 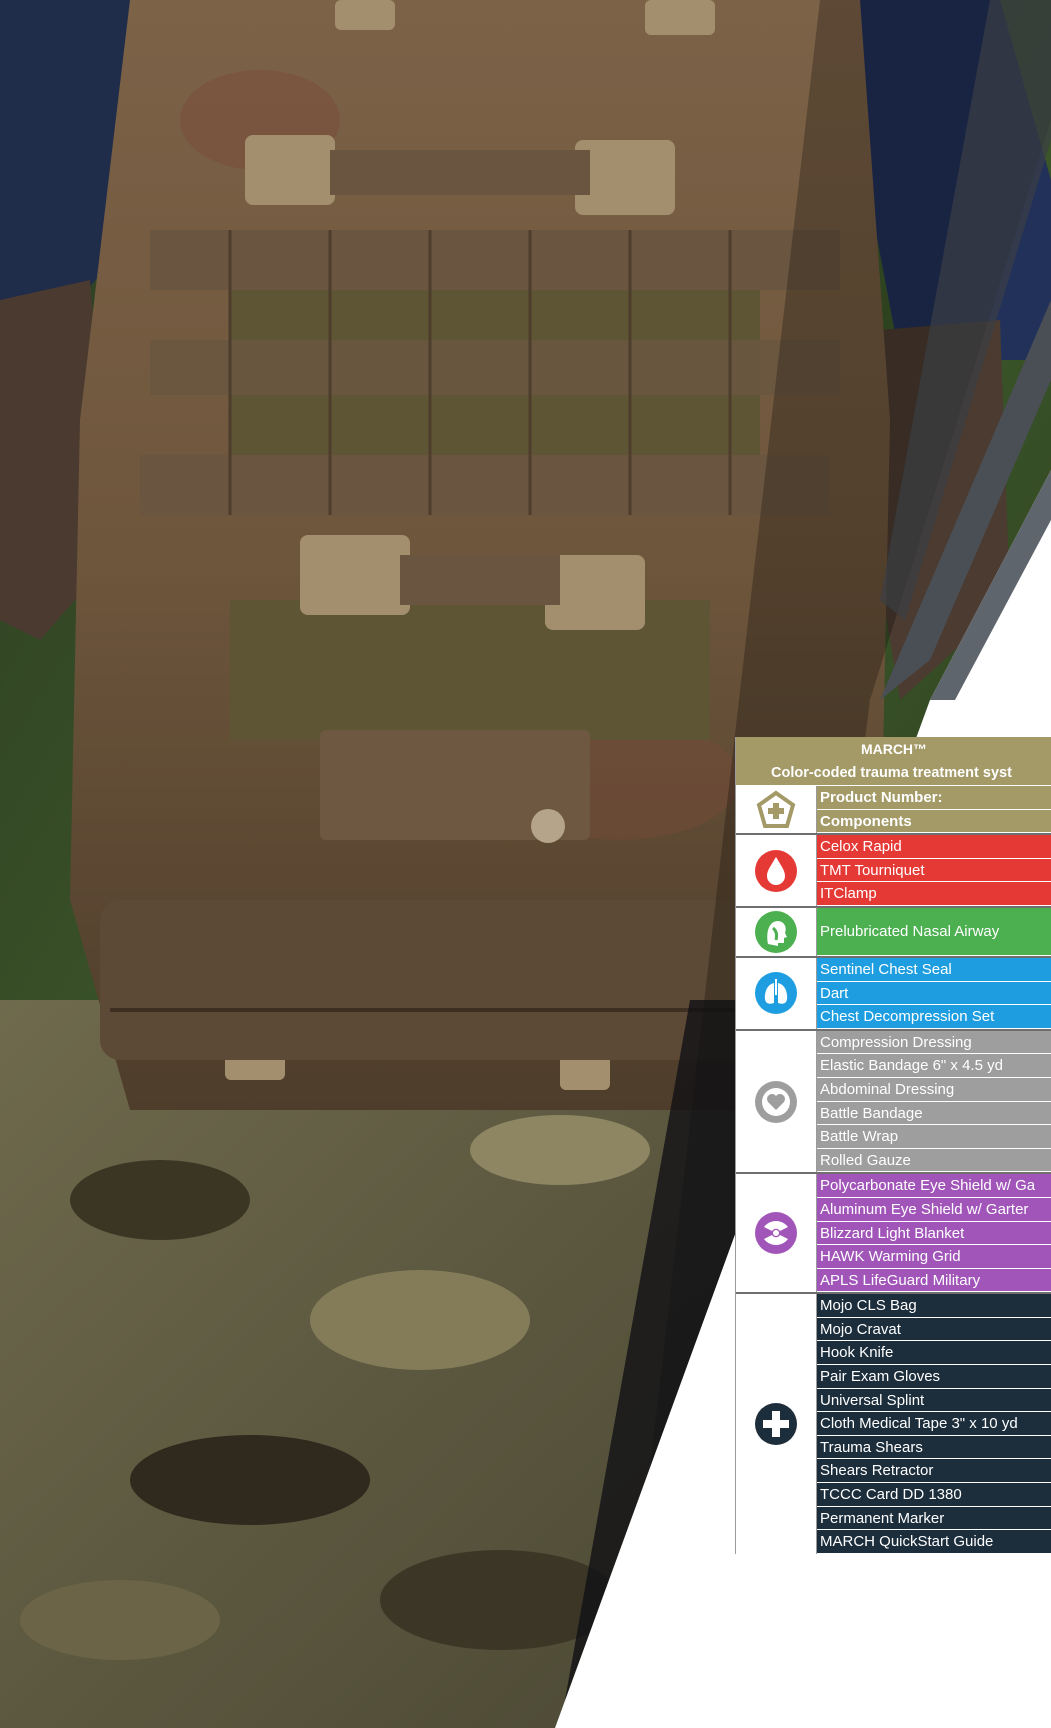 What do you see at coordinates (934, 1042) in the screenshot?
I see `component-row: Compression Dressing` at bounding box center [934, 1042].